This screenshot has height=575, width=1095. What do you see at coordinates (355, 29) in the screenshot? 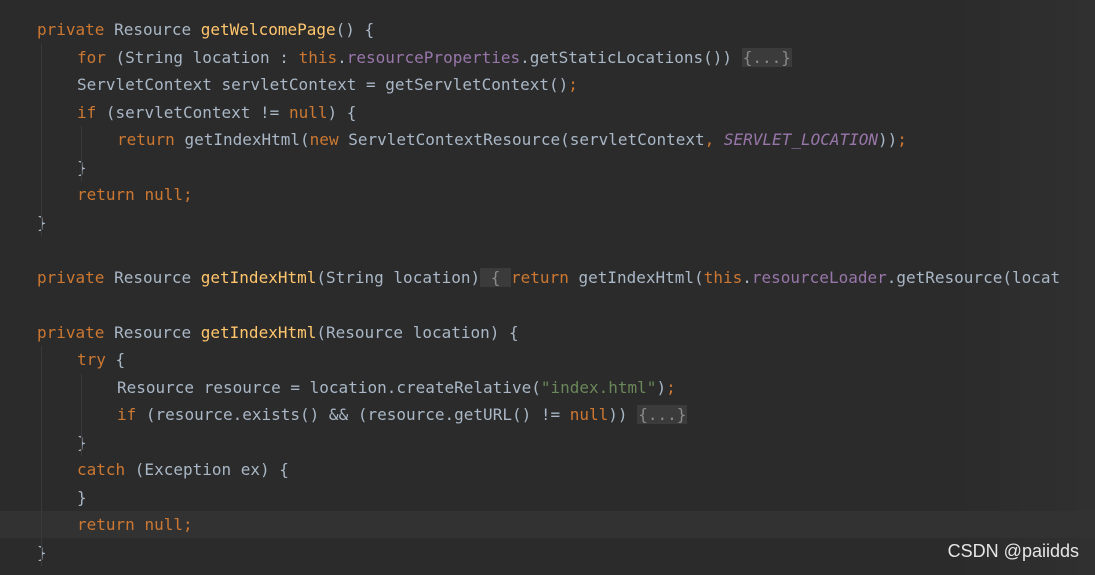
I see `code-token: () {` at bounding box center [355, 29].